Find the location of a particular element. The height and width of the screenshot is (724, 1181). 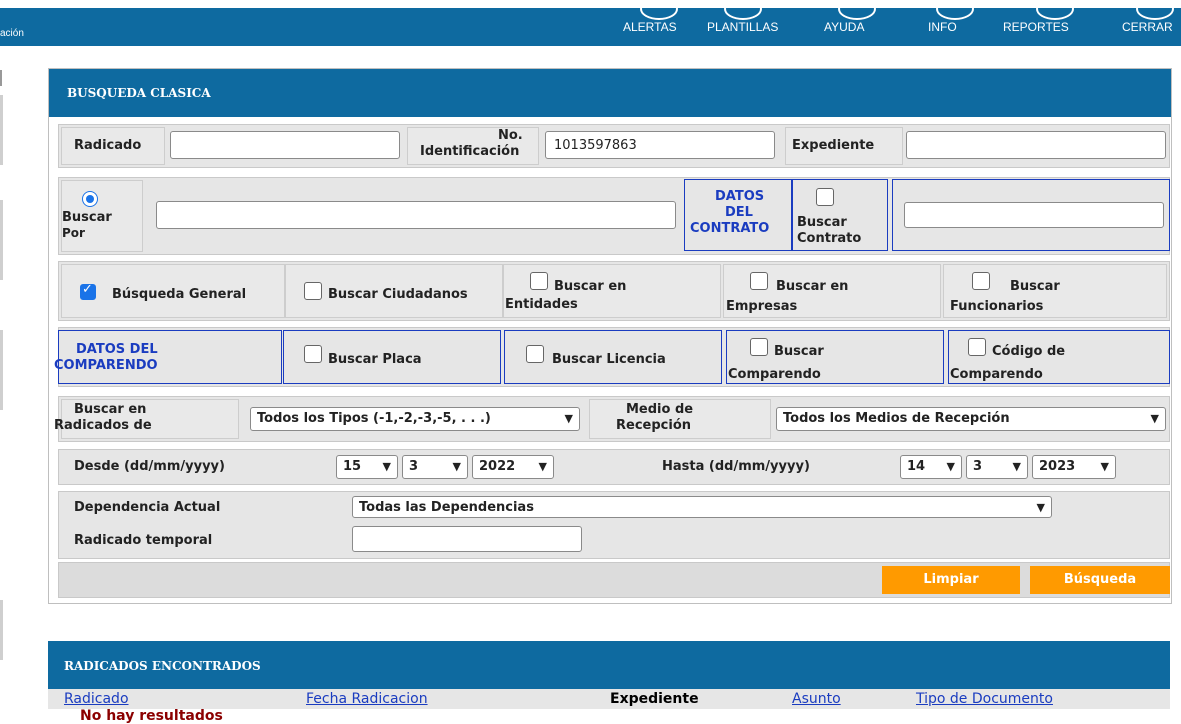

dependencia-select: Todas las Dependencias ▼ is located at coordinates (702, 507).